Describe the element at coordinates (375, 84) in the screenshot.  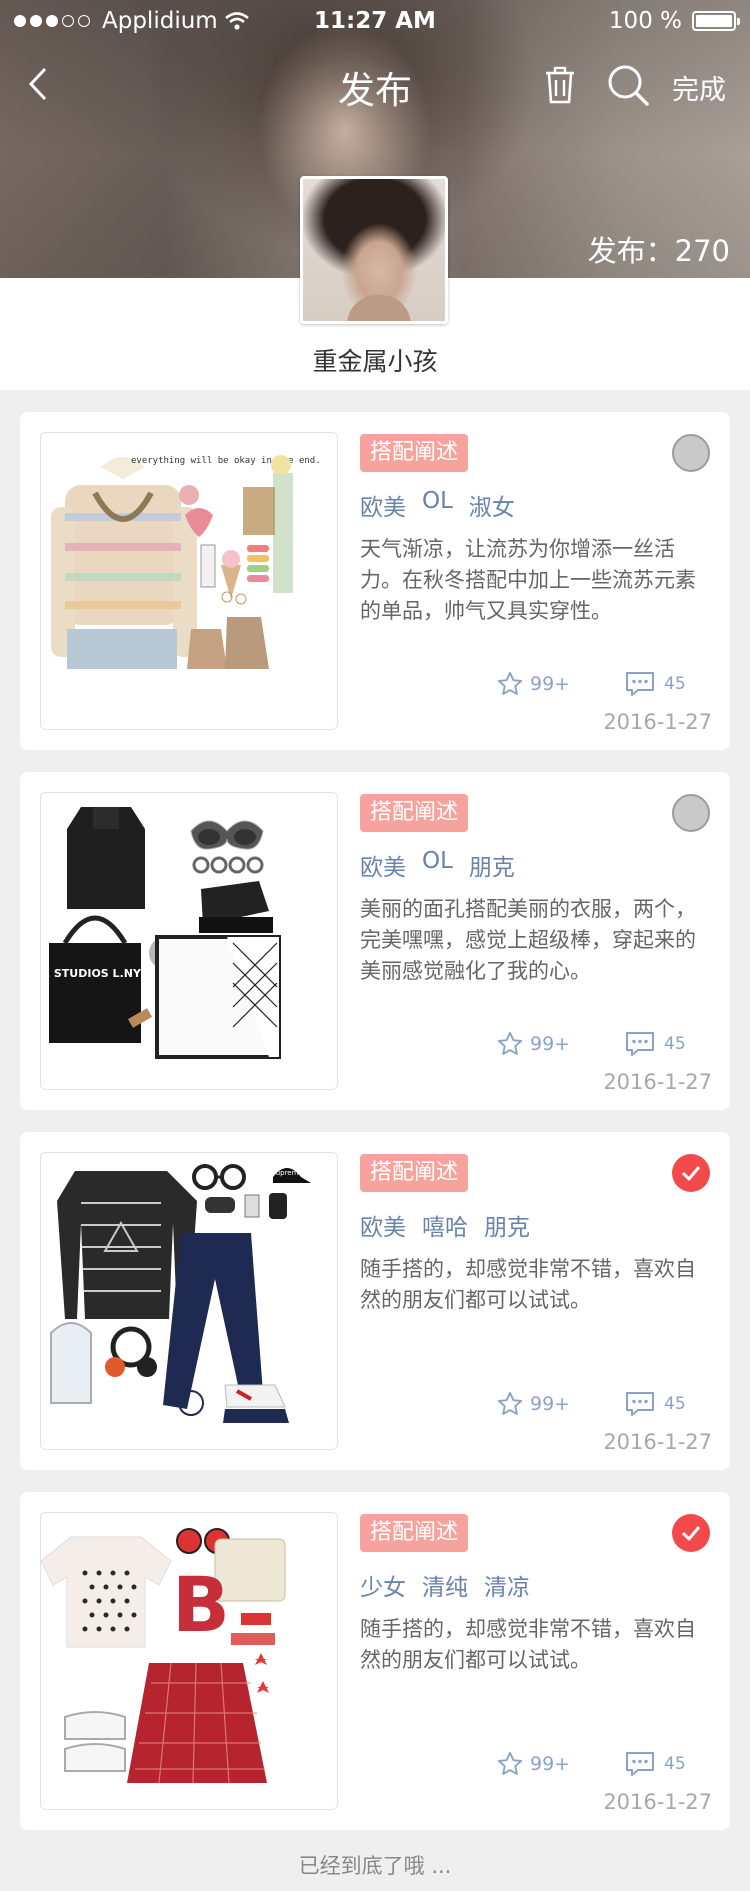
I see `navigation-bar: 发布 完成` at that location.